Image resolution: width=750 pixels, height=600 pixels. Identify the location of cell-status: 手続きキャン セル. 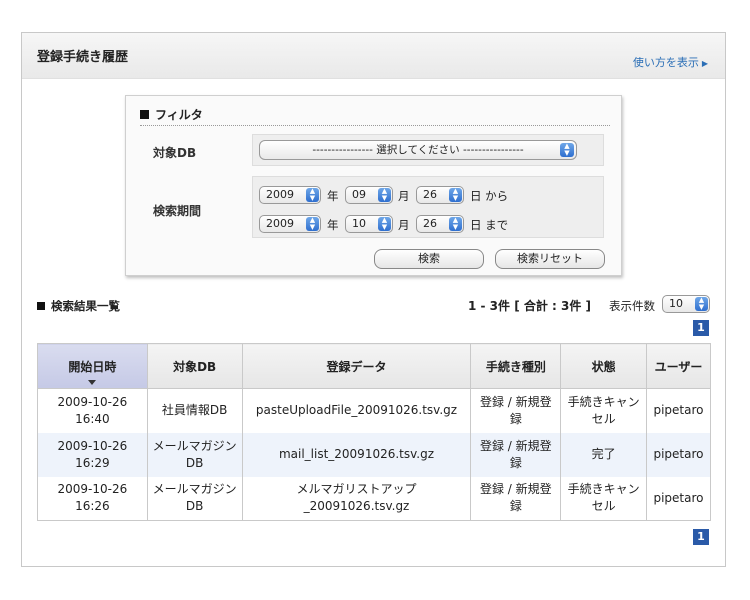
(603, 498).